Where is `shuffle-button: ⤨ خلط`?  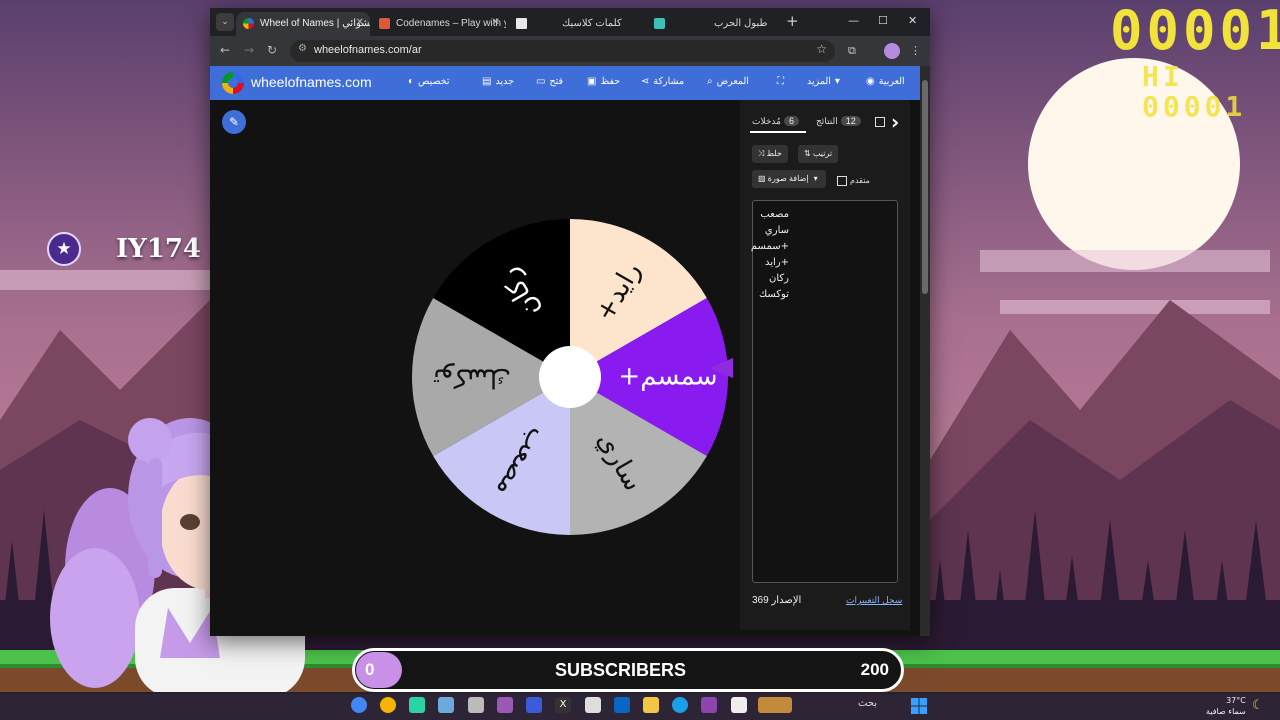
shuffle-button: ⤨ خلط is located at coordinates (770, 154).